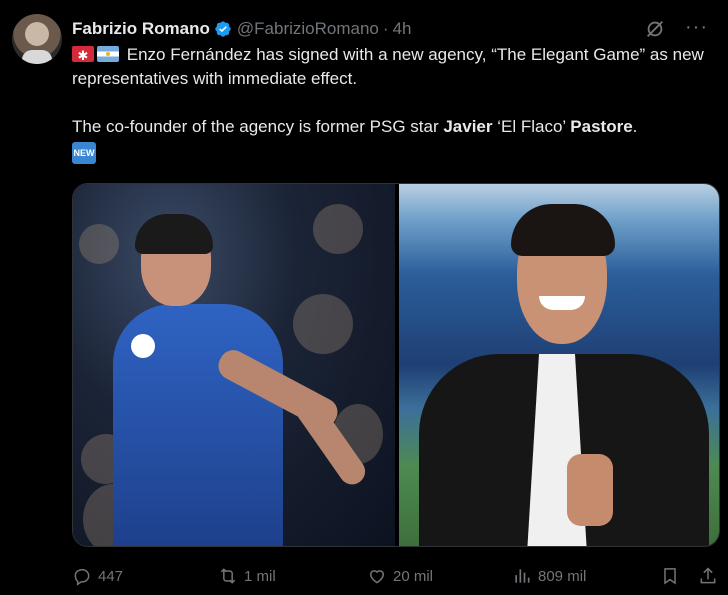 The image size is (728, 595). Describe the element at coordinates (531, 126) in the screenshot. I see `tweet-nickname: ‘El Flaco’` at that location.